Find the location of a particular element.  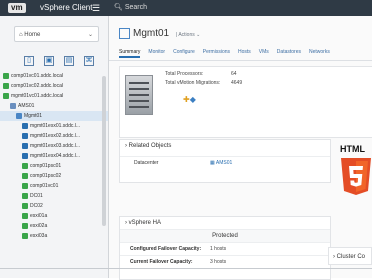

bottom-divider is located at coordinates (186, 268).